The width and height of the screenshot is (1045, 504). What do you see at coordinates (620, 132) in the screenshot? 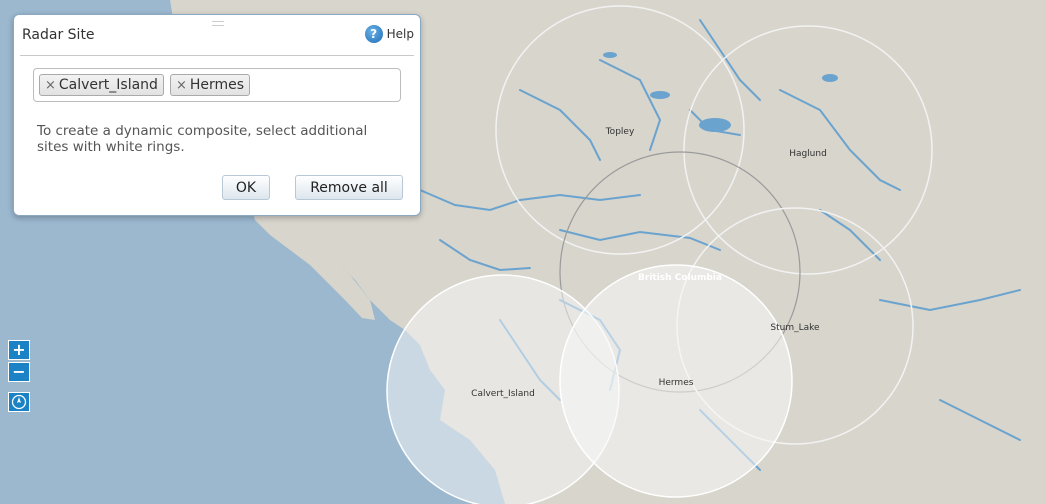
I see `site-label-topley: Topley` at bounding box center [620, 132].